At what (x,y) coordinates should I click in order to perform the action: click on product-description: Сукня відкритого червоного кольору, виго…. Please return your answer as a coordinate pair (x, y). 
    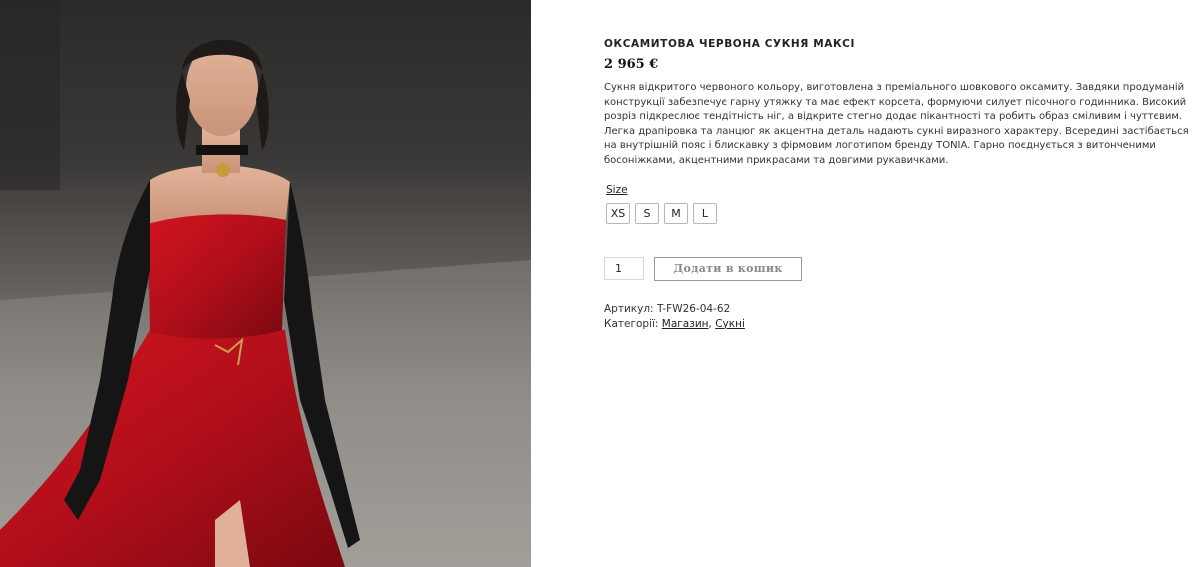
    Looking at the image, I should click on (896, 124).